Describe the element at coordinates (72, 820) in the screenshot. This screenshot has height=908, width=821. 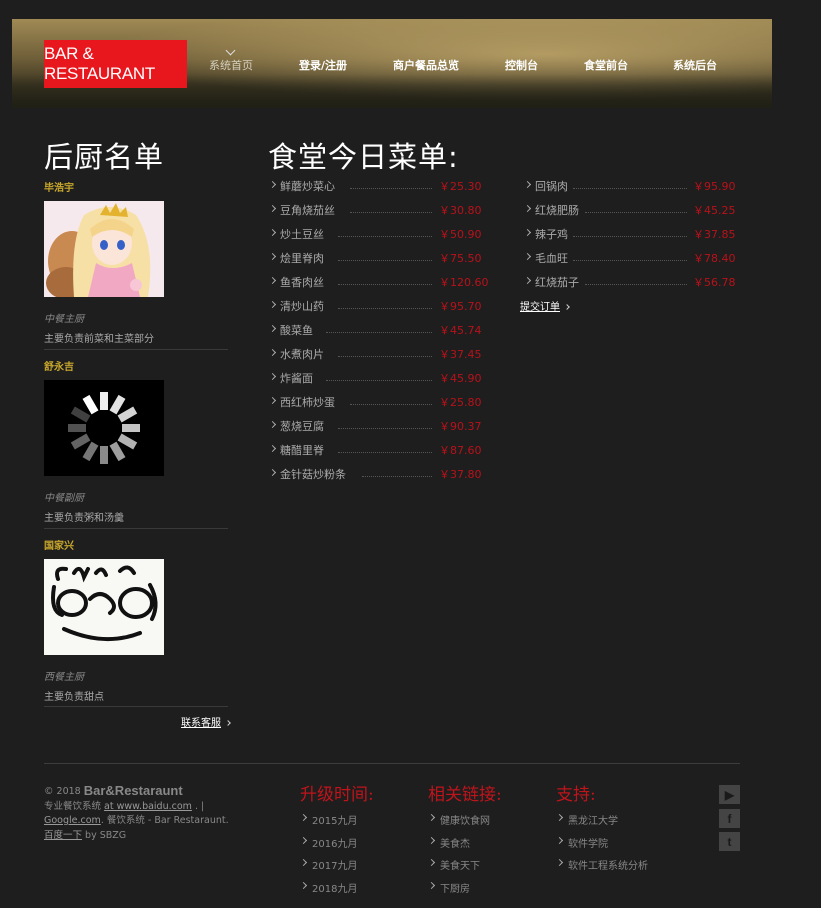
I see `google-link: Google.com` at that location.